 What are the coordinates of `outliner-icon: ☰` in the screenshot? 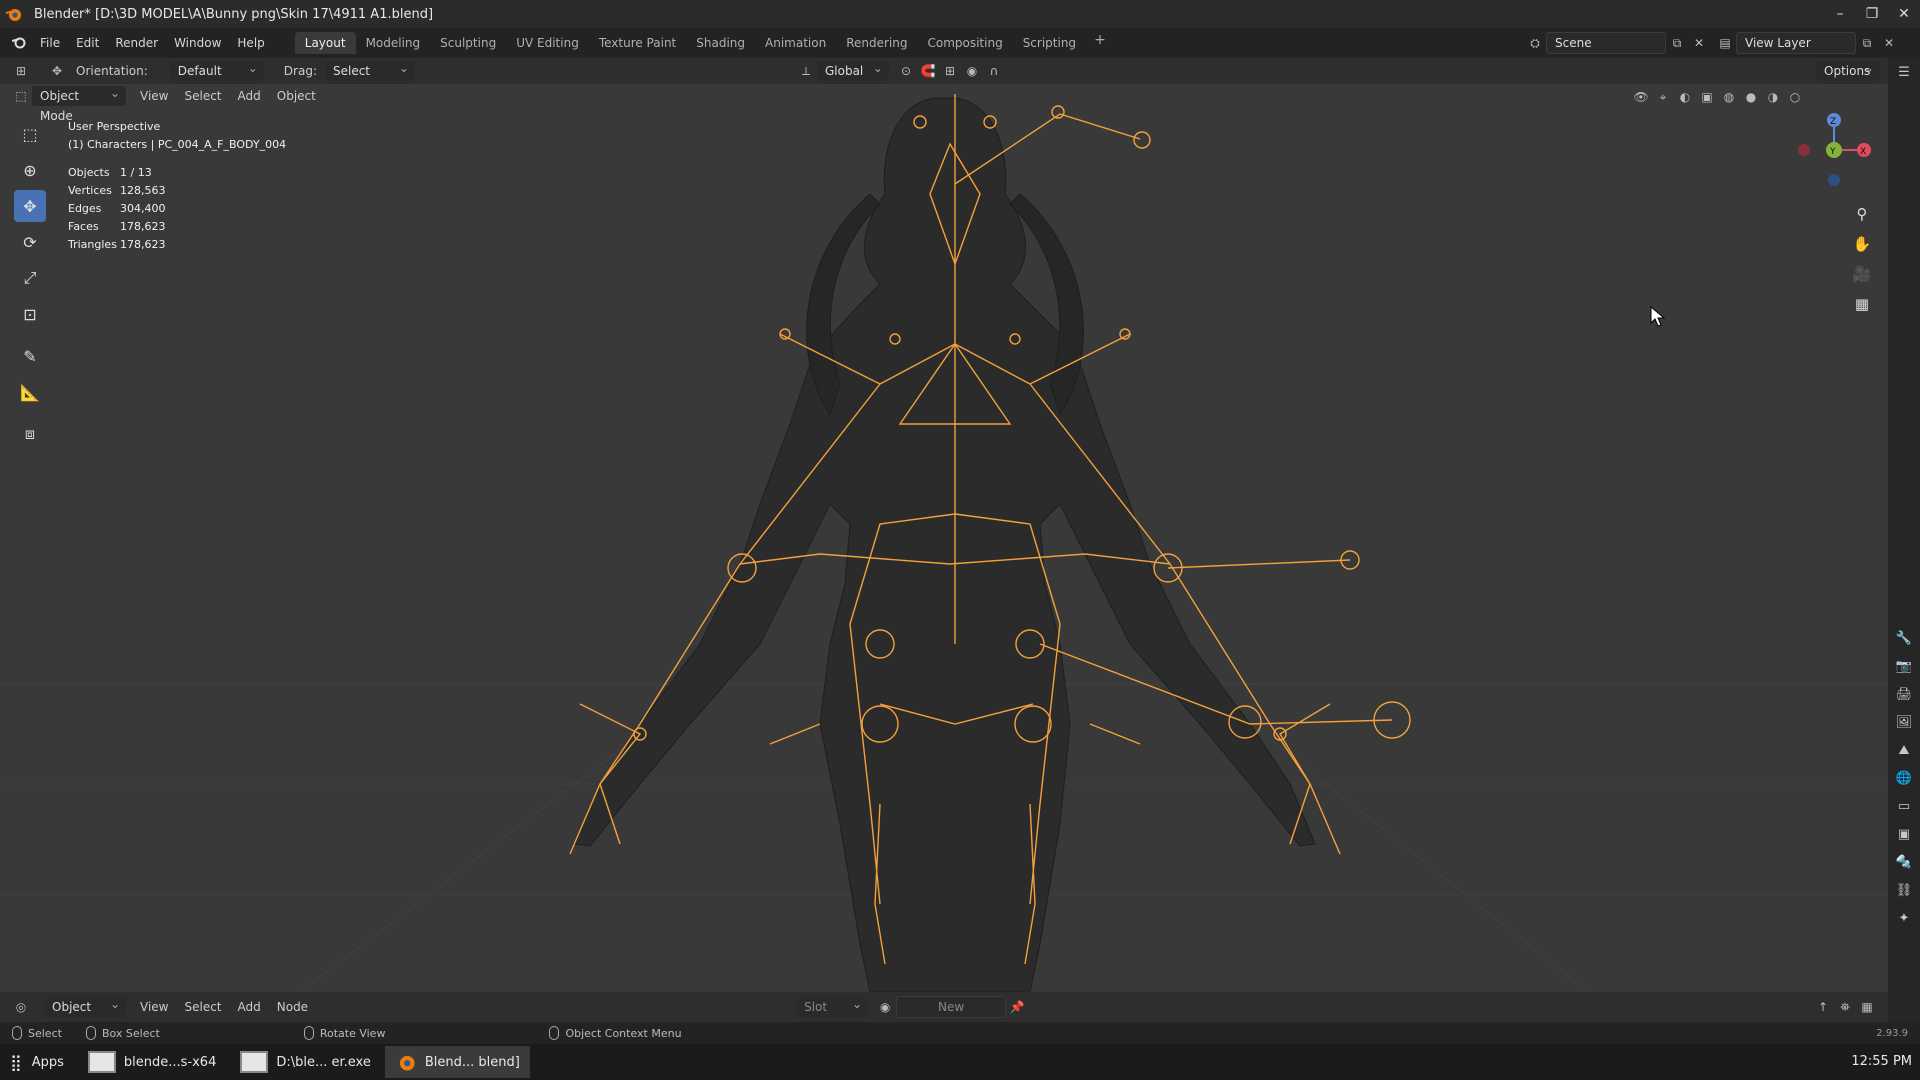 It's located at (1904, 73).